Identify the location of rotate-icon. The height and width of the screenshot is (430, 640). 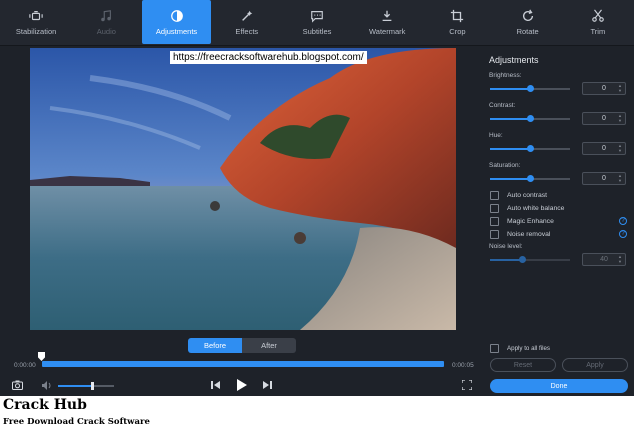
(527, 15).